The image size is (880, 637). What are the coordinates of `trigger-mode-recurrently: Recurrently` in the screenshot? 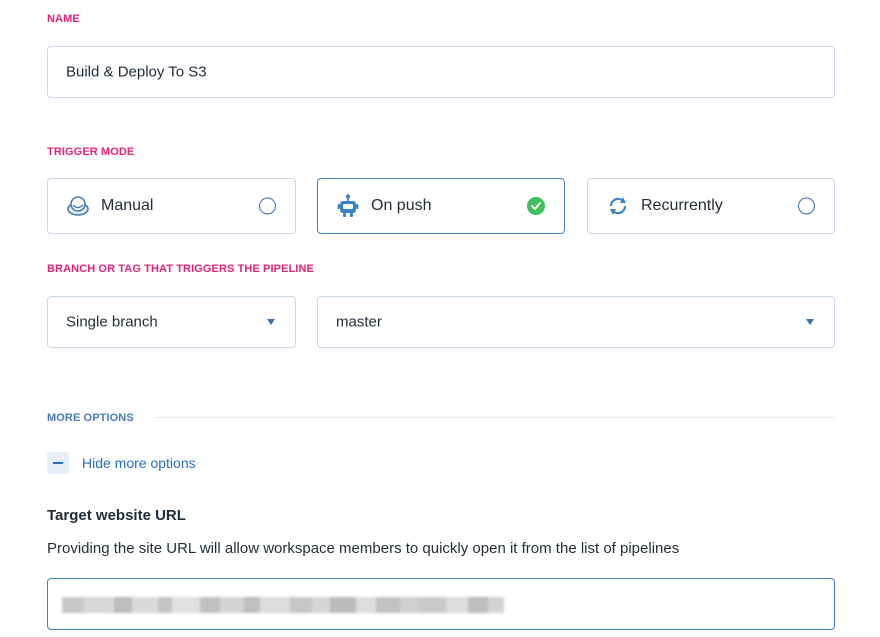 It's located at (711, 206).